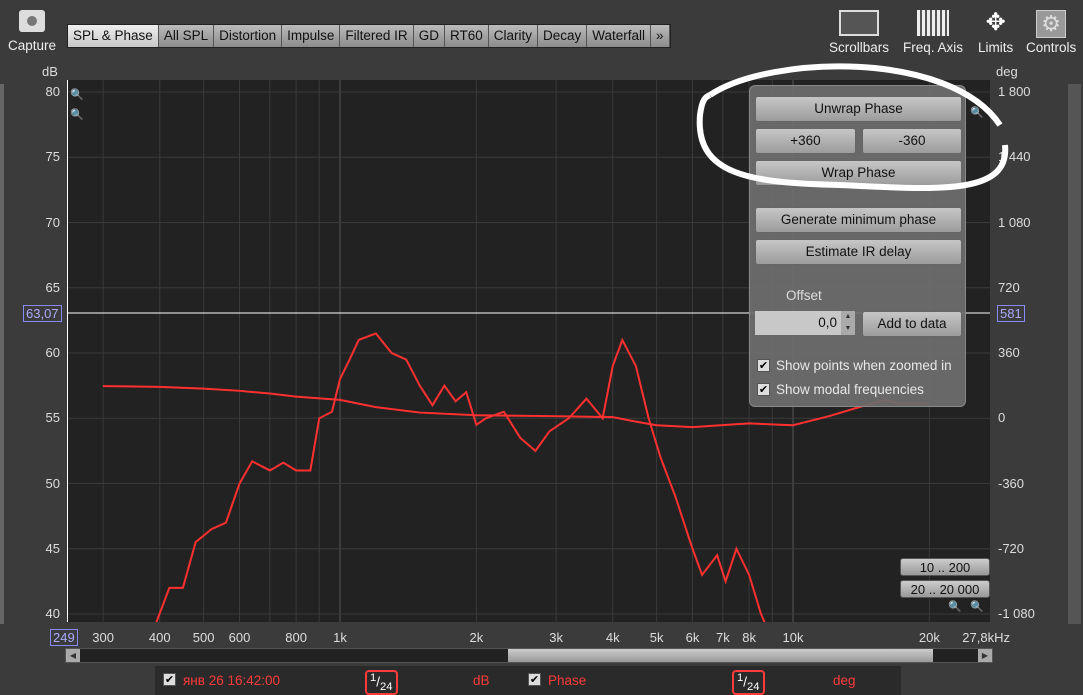 Image resolution: width=1083 pixels, height=695 pixels. What do you see at coordinates (203, 637) in the screenshot?
I see `x-tick-label: 500` at bounding box center [203, 637].